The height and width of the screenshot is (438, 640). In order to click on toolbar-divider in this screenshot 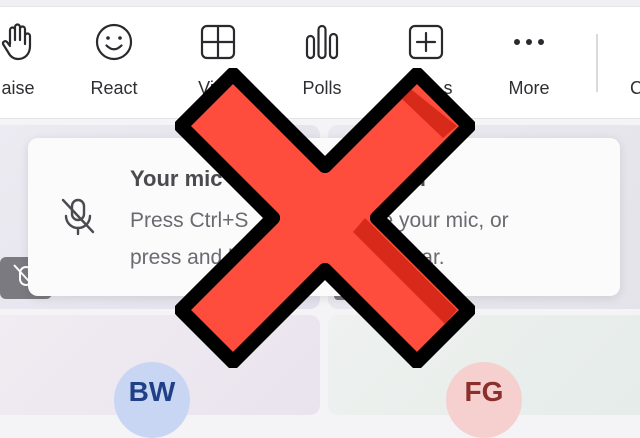, I will do `click(597, 63)`.